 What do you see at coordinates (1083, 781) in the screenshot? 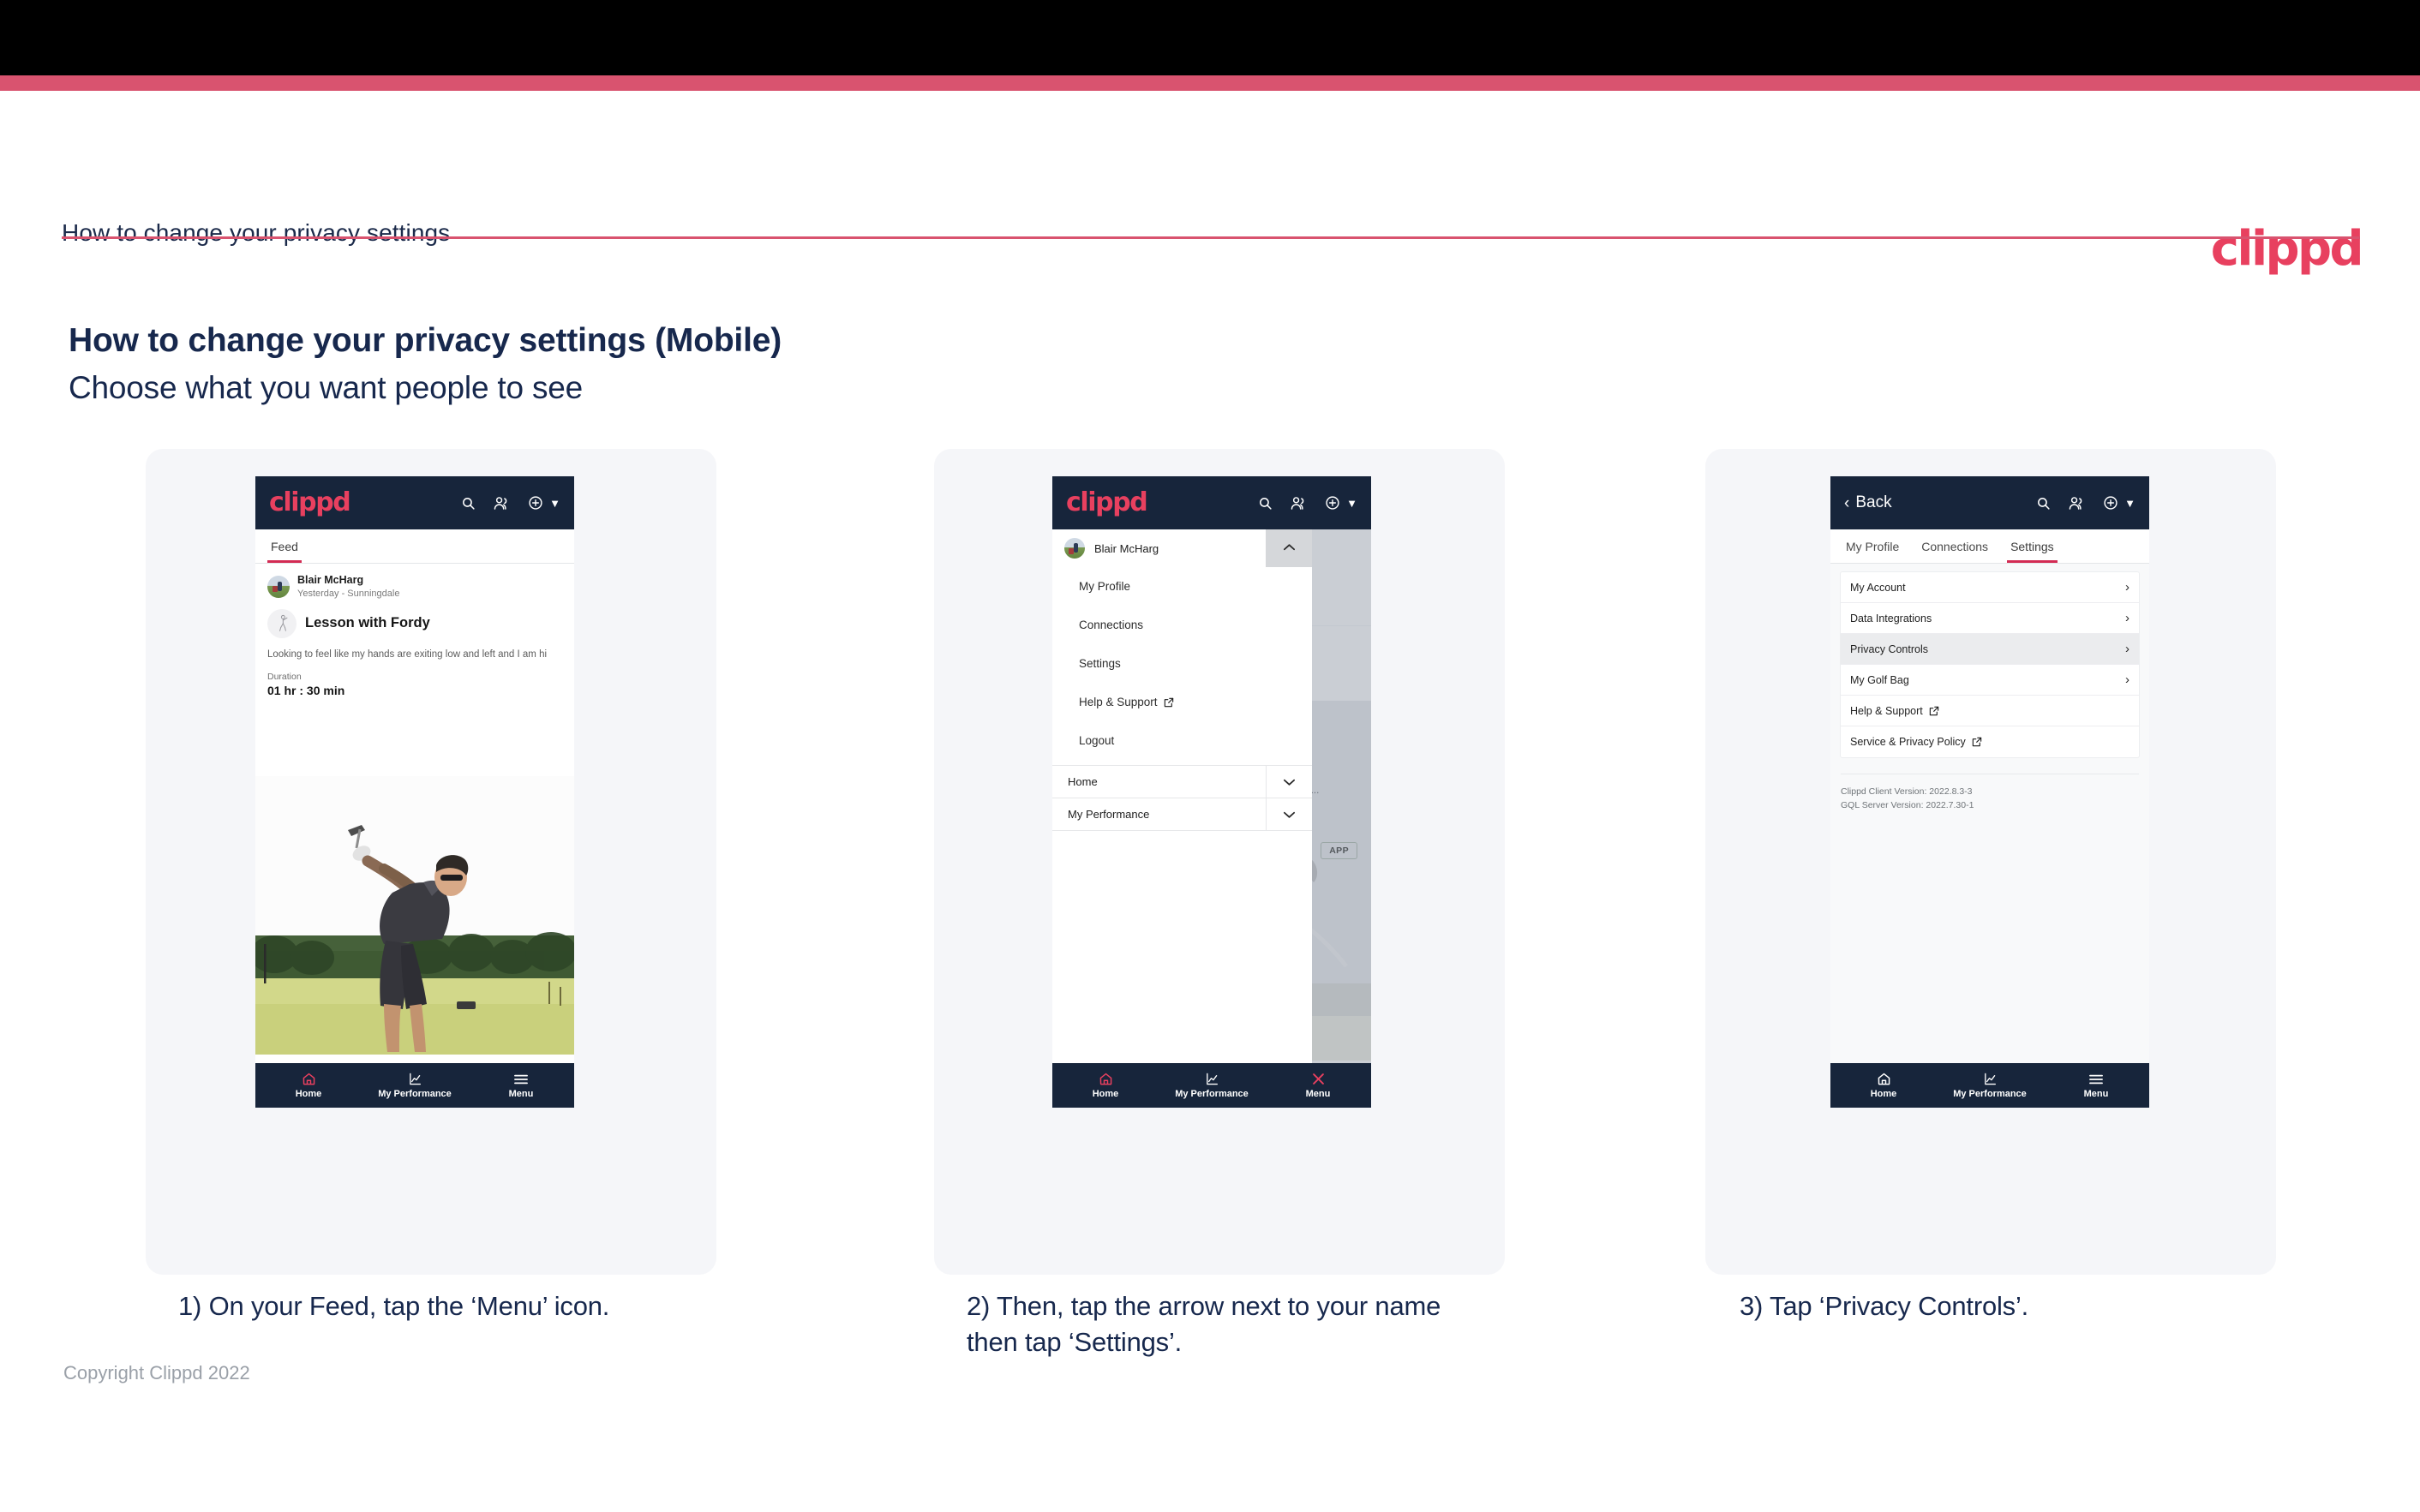
I see `drawer-collapsible-label: Home` at bounding box center [1083, 781].